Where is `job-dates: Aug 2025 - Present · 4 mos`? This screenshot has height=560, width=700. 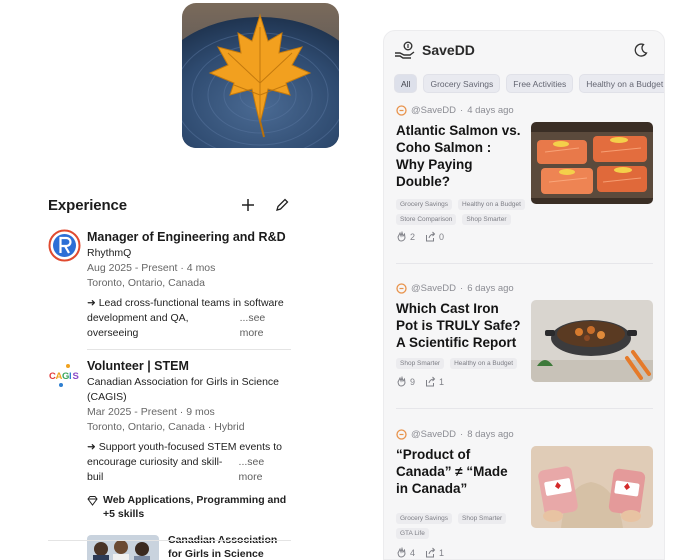 job-dates: Aug 2025 - Present · 4 mos is located at coordinates (151, 268).